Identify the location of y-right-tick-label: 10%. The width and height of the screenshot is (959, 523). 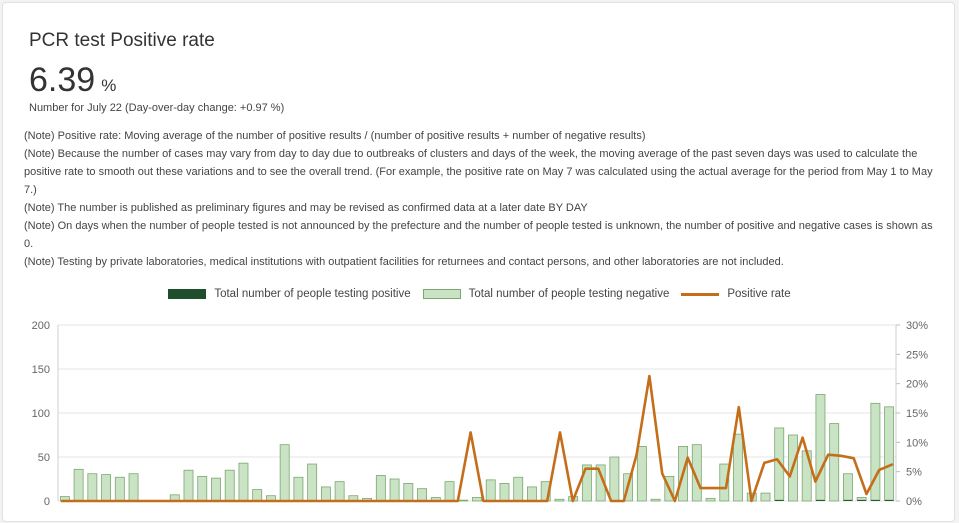
(917, 443).